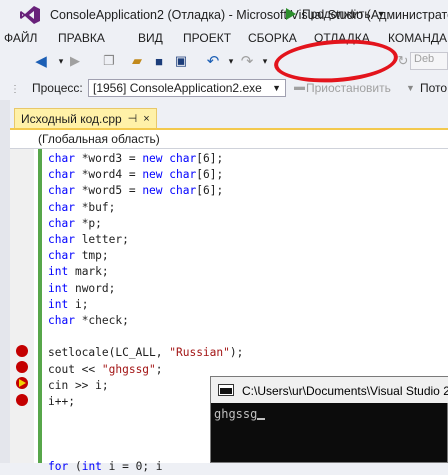  Describe the element at coordinates (236, 414) in the screenshot. I see `console-text: ghgssg` at that location.